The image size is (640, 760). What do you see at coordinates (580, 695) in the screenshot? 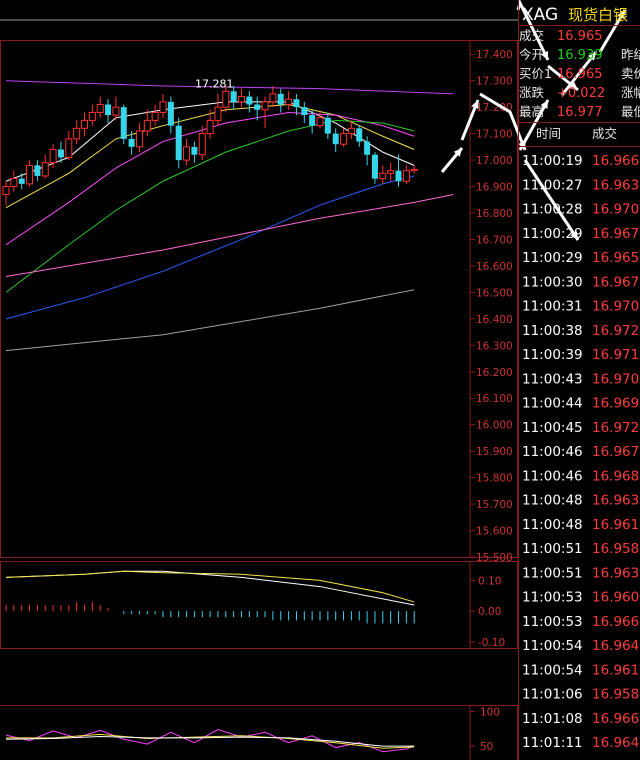
I see `tick-row: 11:01:06 16.958` at bounding box center [580, 695].